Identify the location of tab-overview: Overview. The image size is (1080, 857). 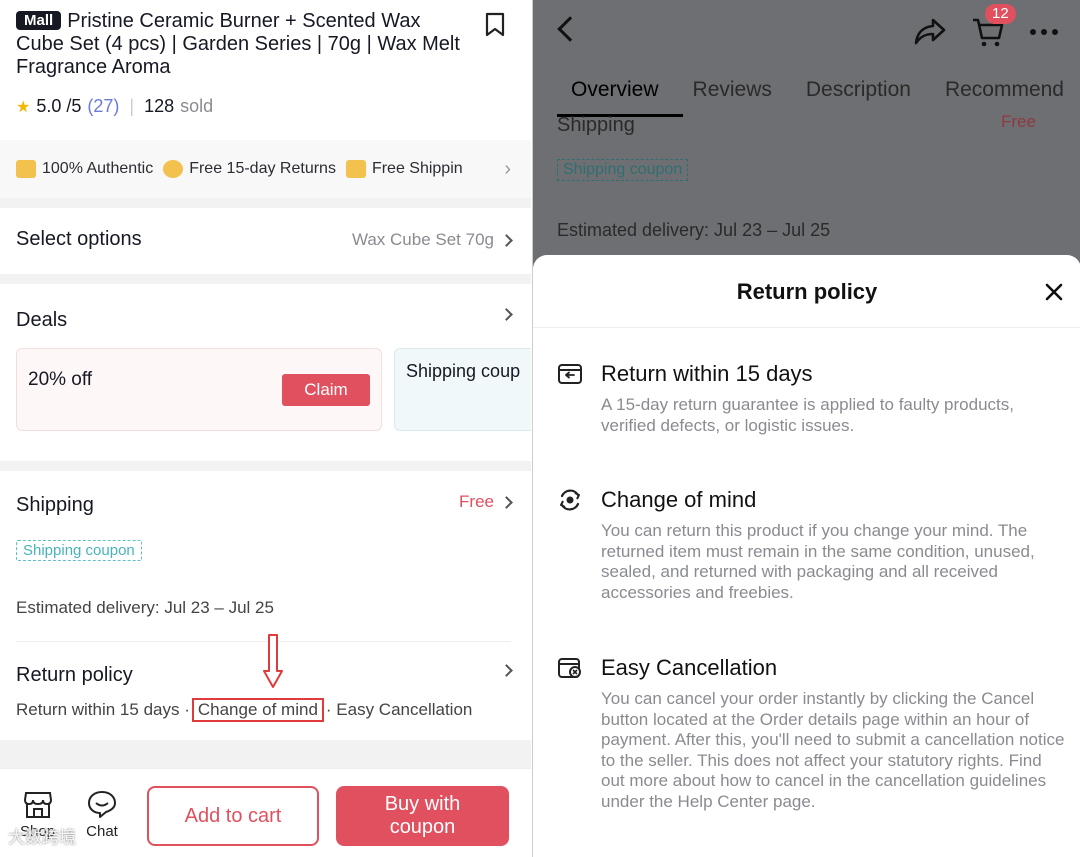
(615, 90).